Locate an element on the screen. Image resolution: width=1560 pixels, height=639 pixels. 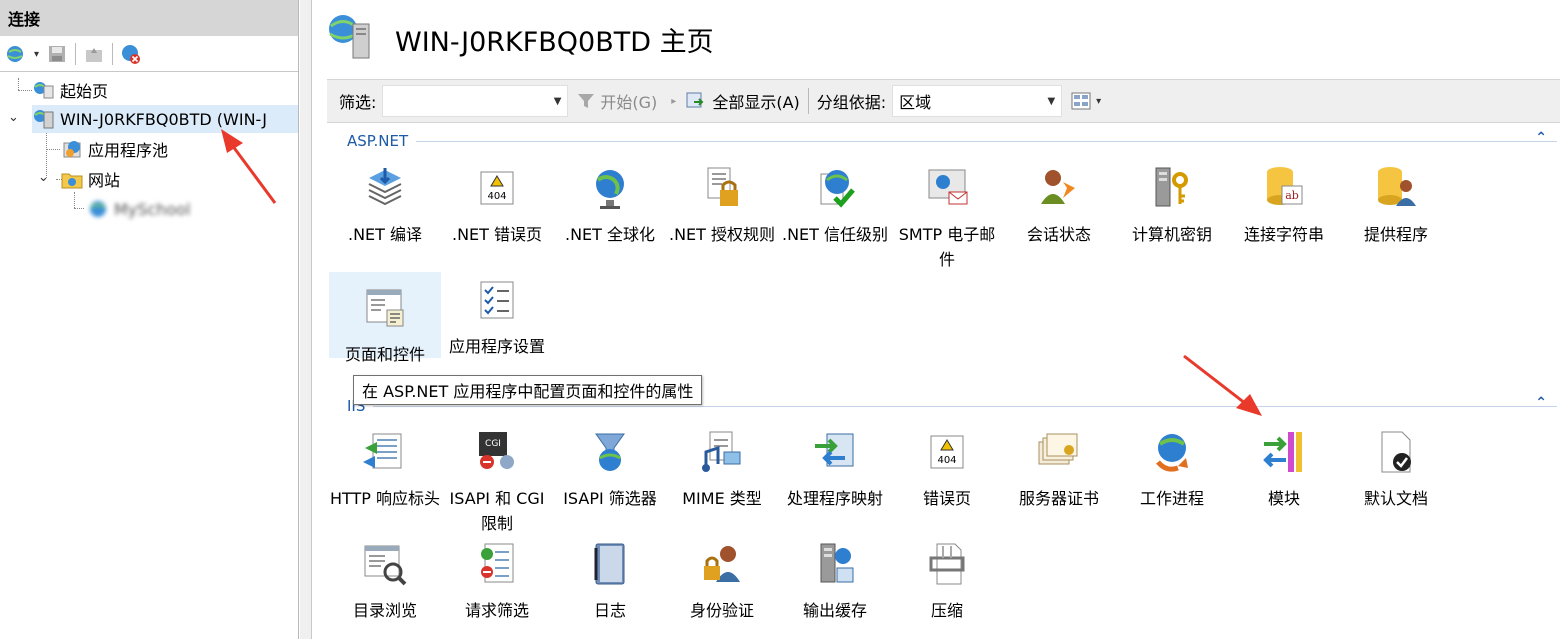
feature-label: 会话状态 is located at coordinates (1058, 234).